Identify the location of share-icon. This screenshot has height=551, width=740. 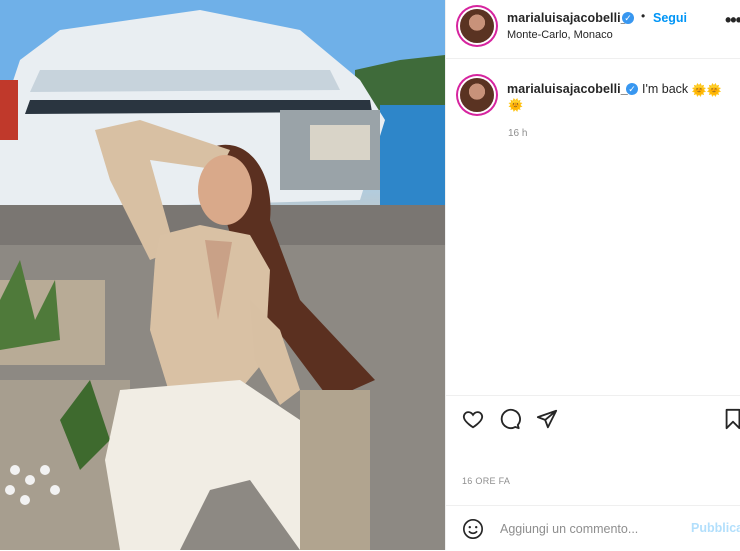
(547, 421).